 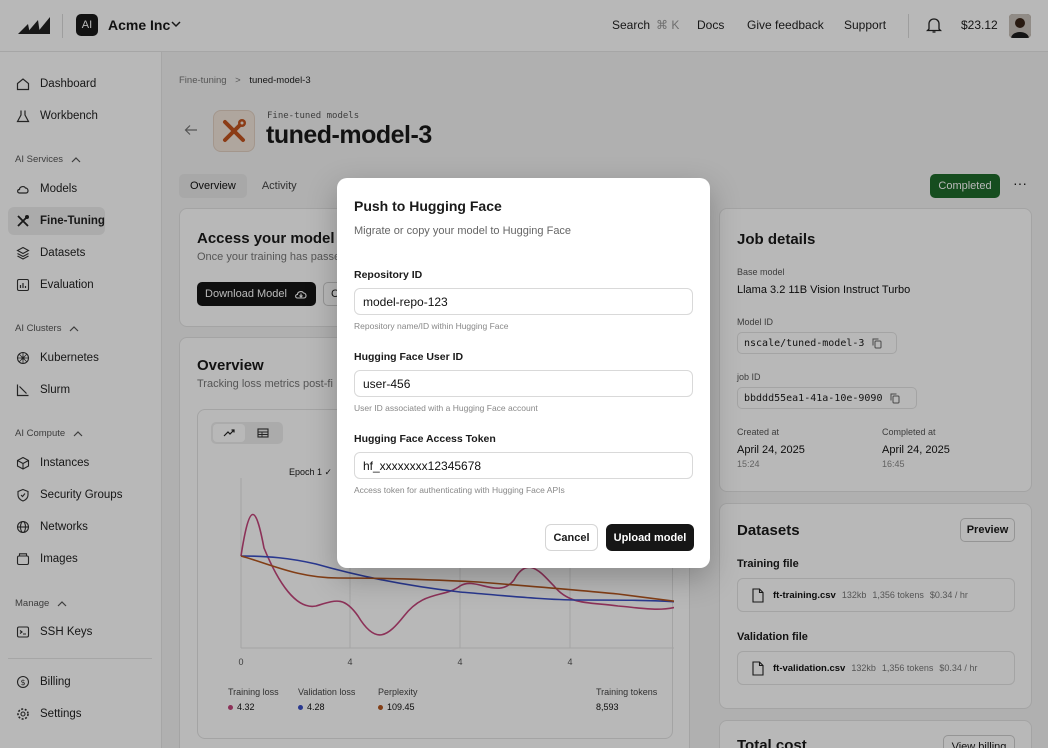 I want to click on repository-id-label: Repository ID, so click(x=388, y=275).